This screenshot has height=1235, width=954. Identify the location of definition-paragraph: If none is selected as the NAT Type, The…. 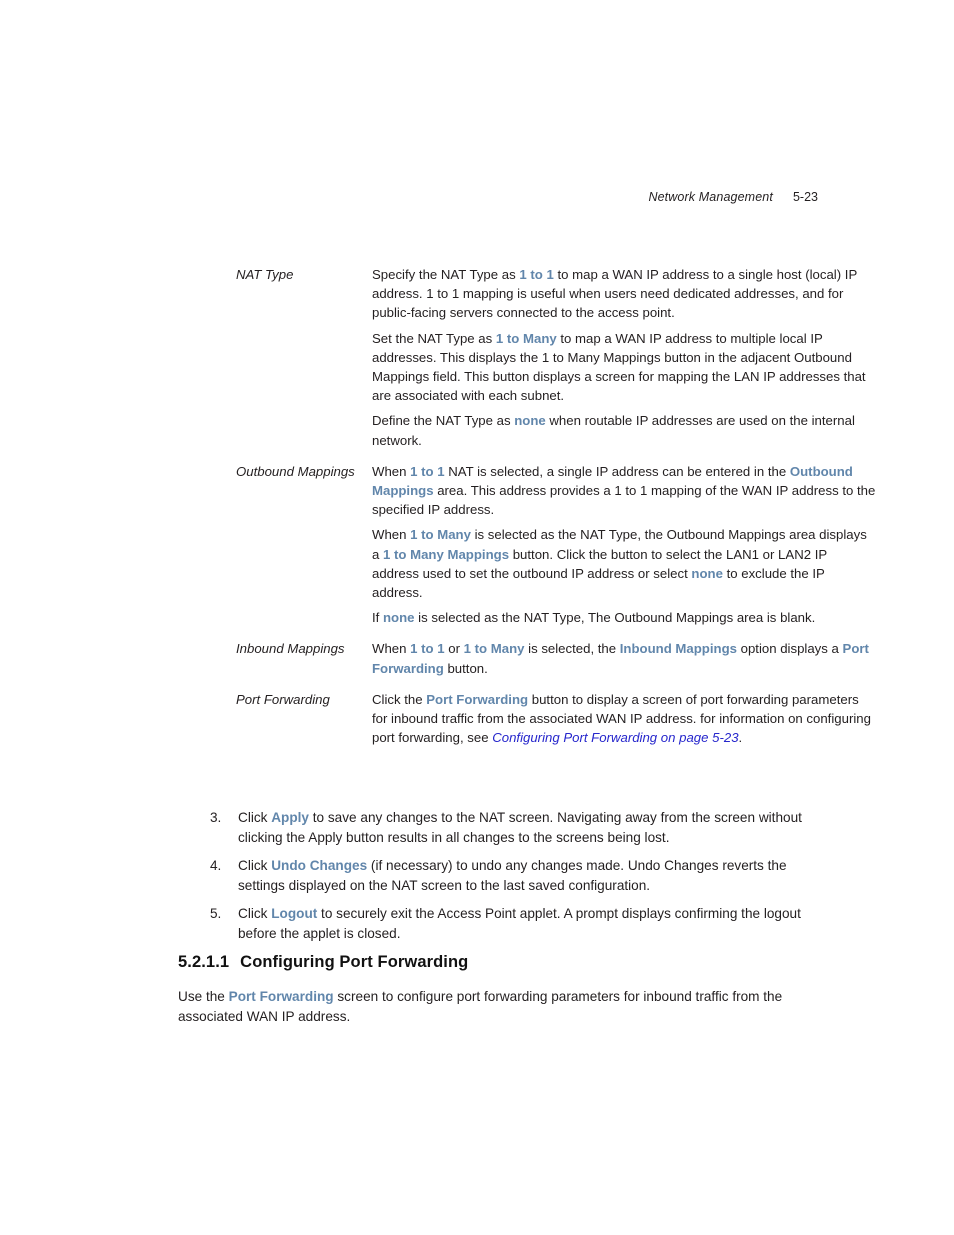
(594, 618).